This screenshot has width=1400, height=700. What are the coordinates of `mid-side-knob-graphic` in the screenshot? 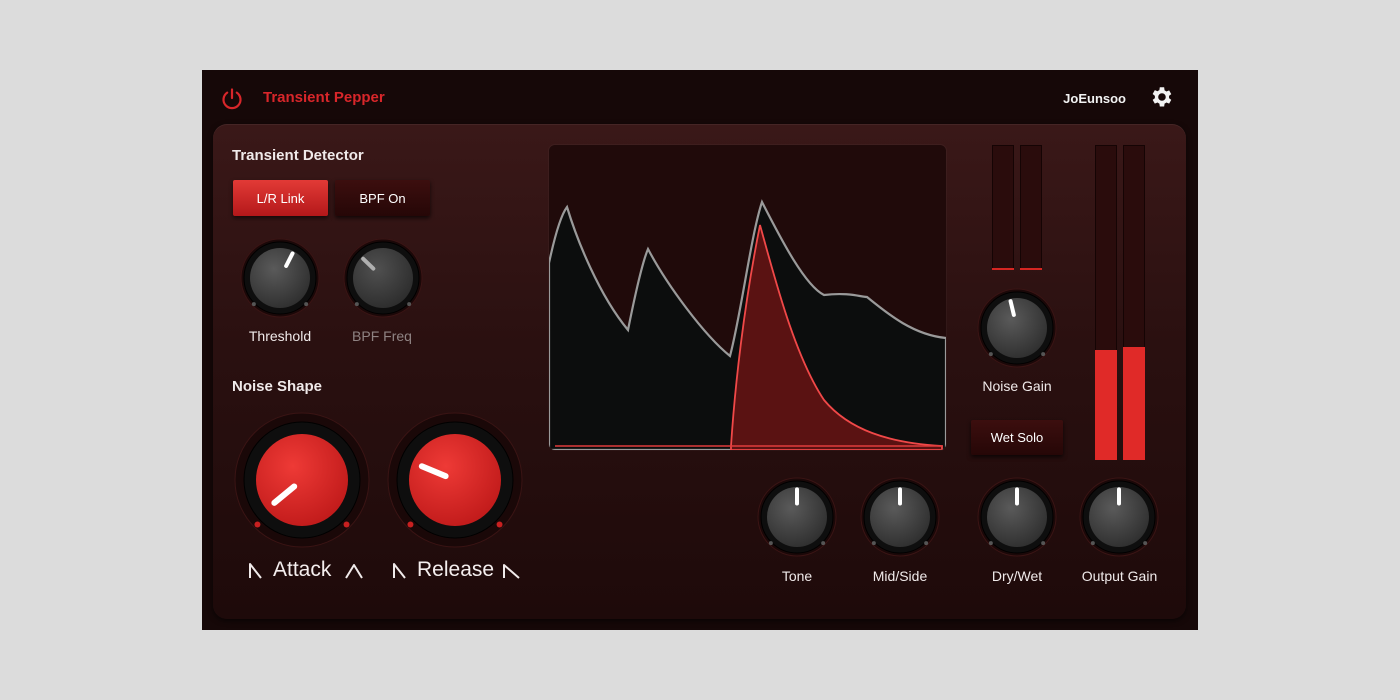 It's located at (900, 517).